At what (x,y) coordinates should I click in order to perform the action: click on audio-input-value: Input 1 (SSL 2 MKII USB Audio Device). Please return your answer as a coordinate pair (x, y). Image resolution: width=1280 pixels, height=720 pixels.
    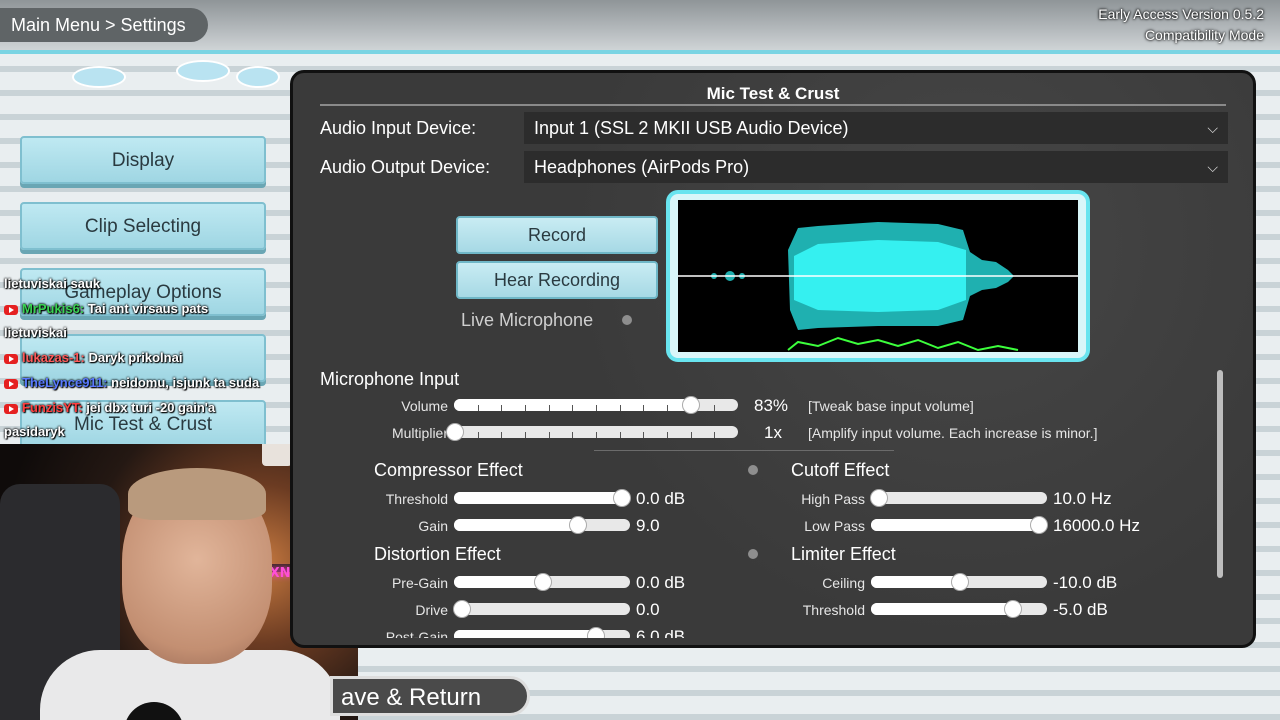
    Looking at the image, I should click on (691, 128).